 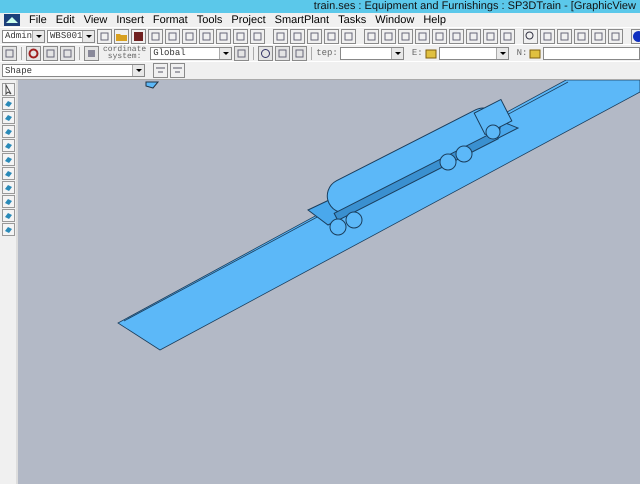 I want to click on save-icon, so click(x=138, y=36).